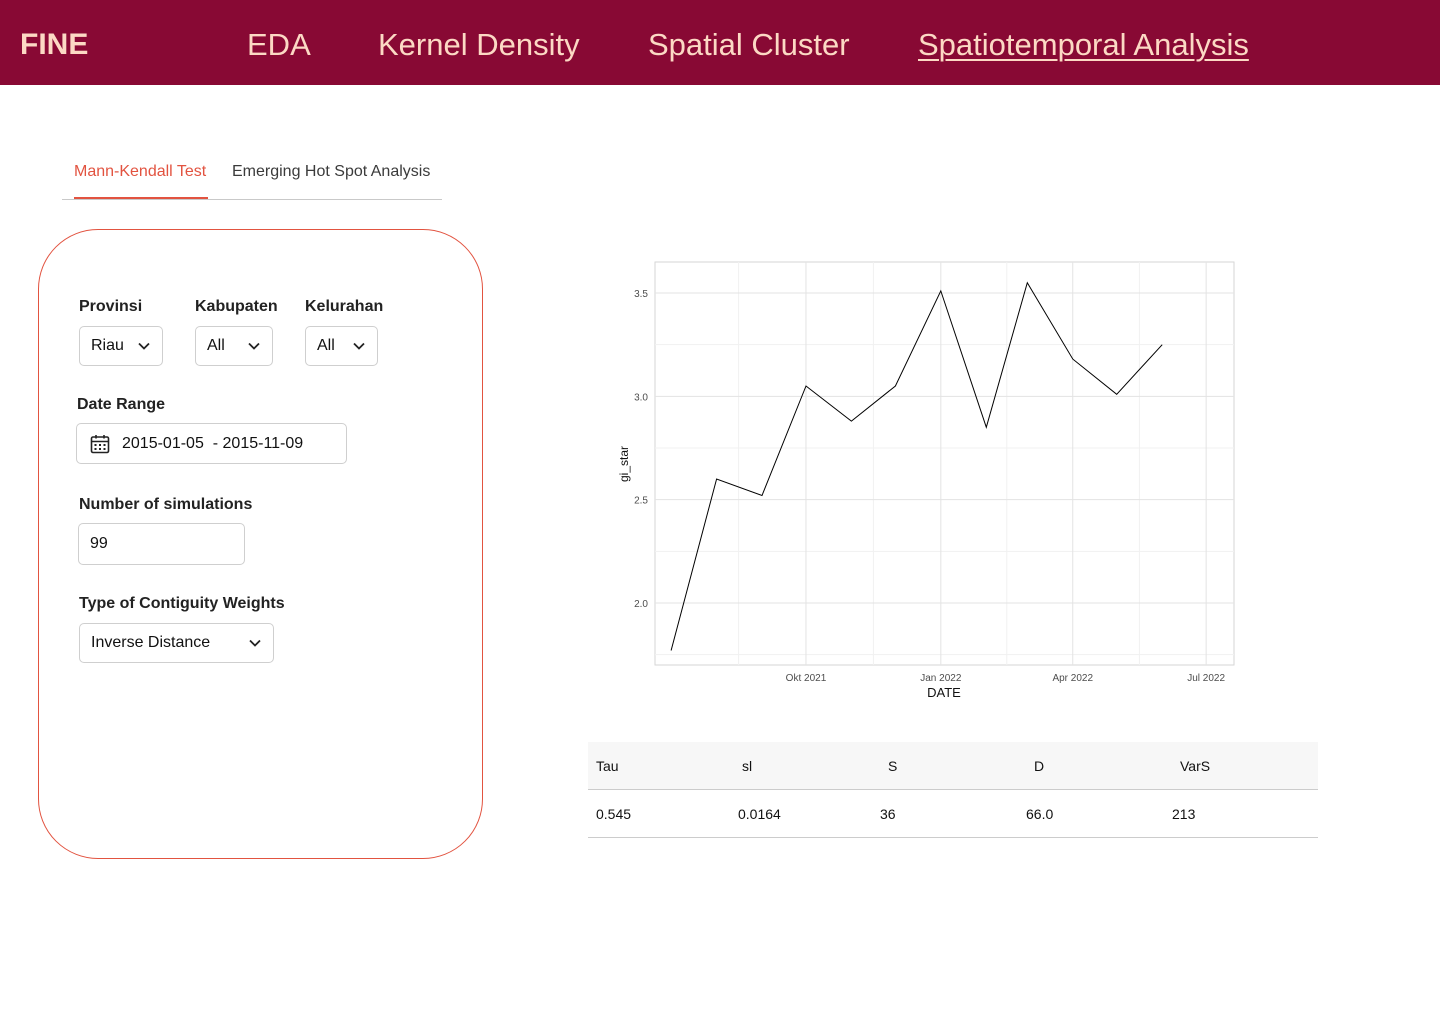 This screenshot has height=1024, width=1440. I want to click on x-tick-label: Jul 2022, so click(1206, 678).